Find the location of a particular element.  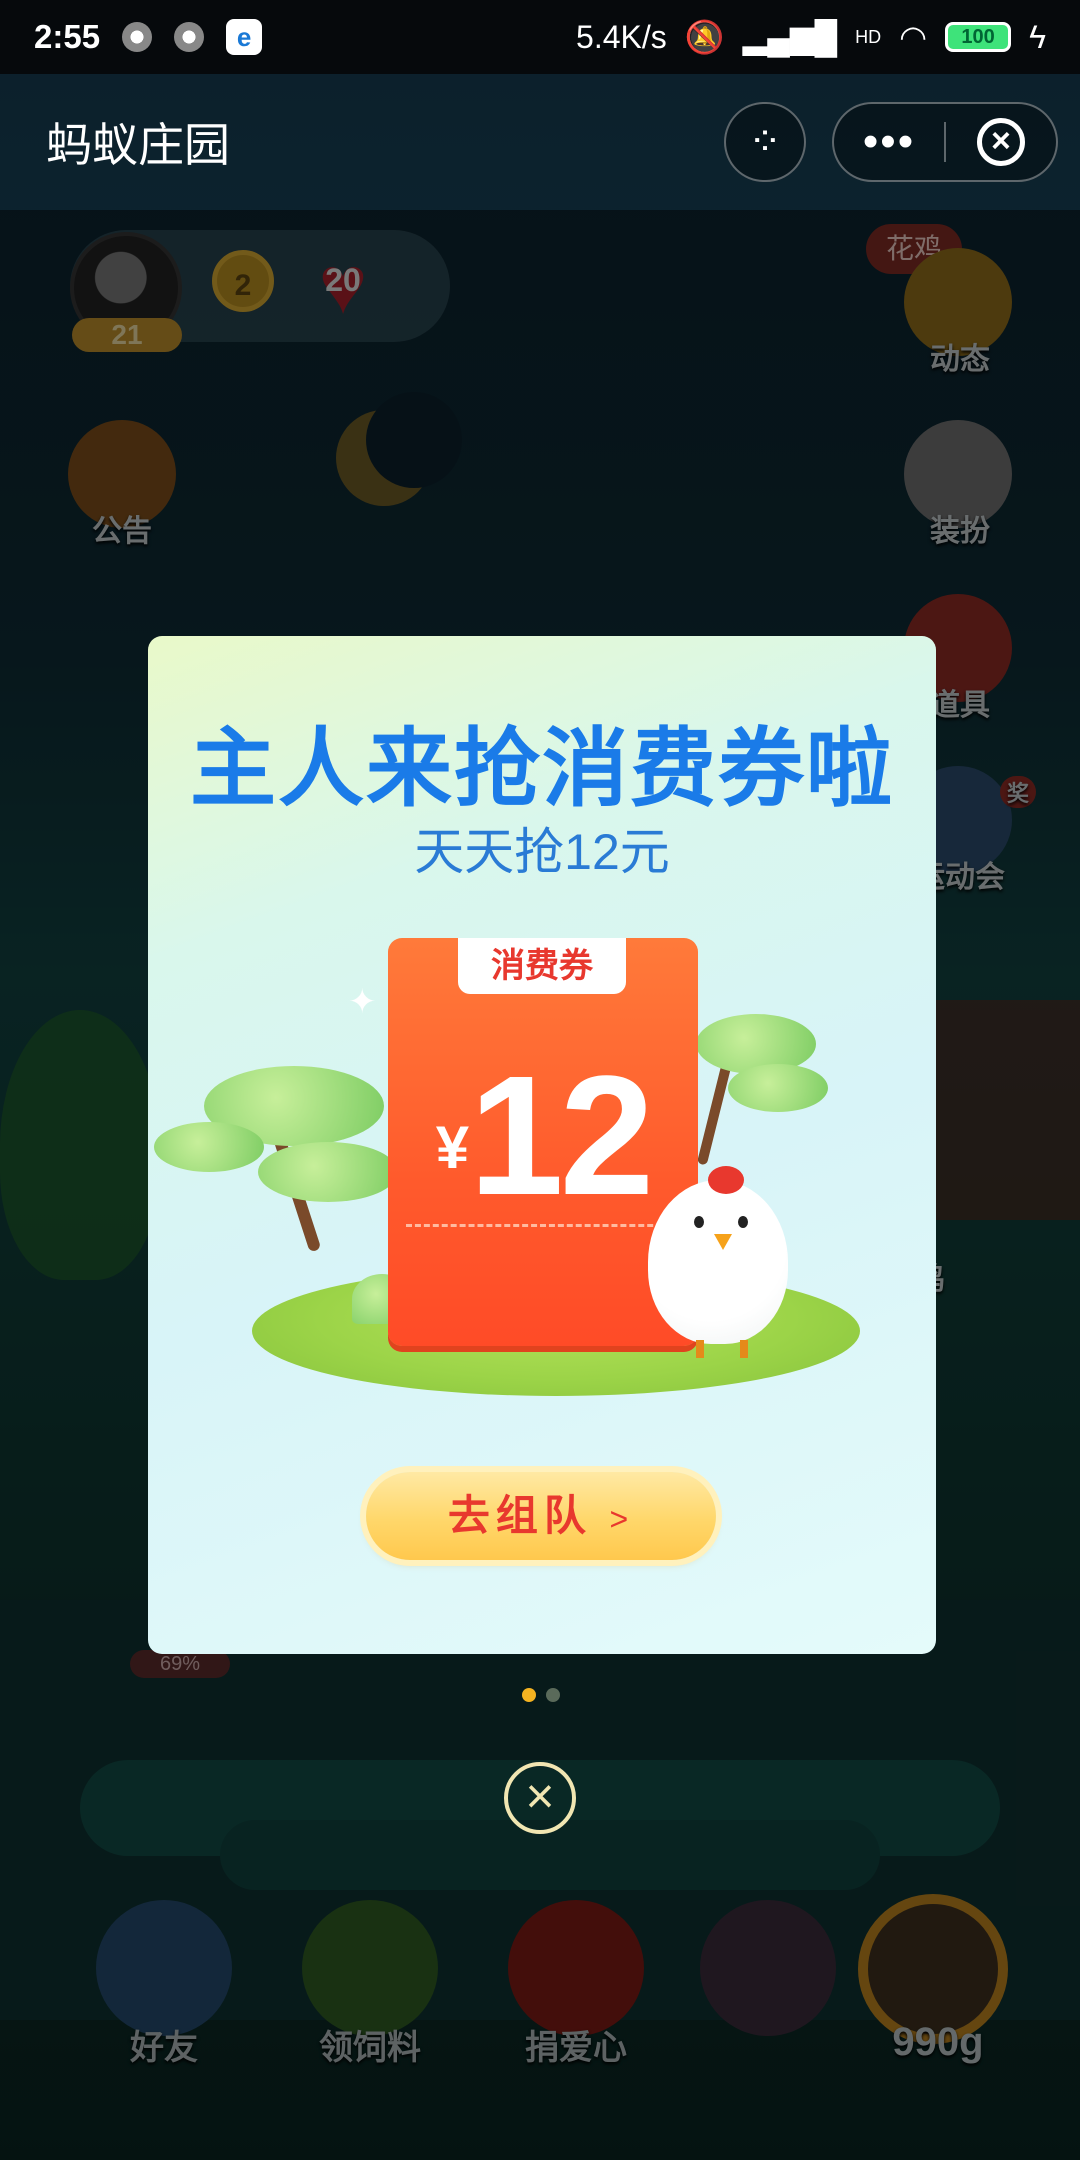

scan-icon: ⁘ is located at coordinates (765, 142).